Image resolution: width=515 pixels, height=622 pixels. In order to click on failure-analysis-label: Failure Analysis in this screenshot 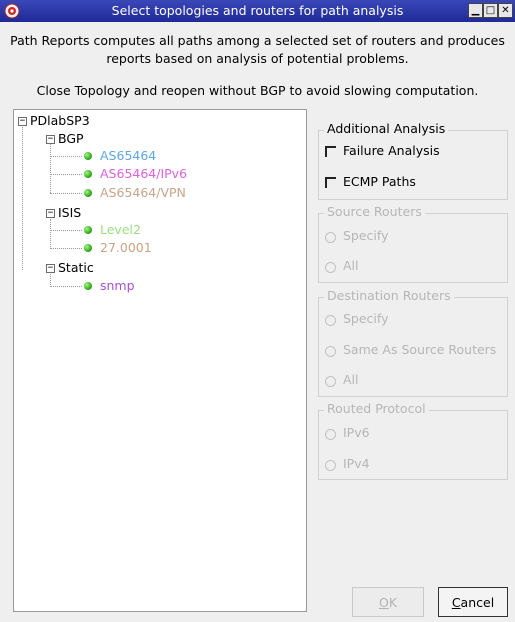, I will do `click(391, 150)`.